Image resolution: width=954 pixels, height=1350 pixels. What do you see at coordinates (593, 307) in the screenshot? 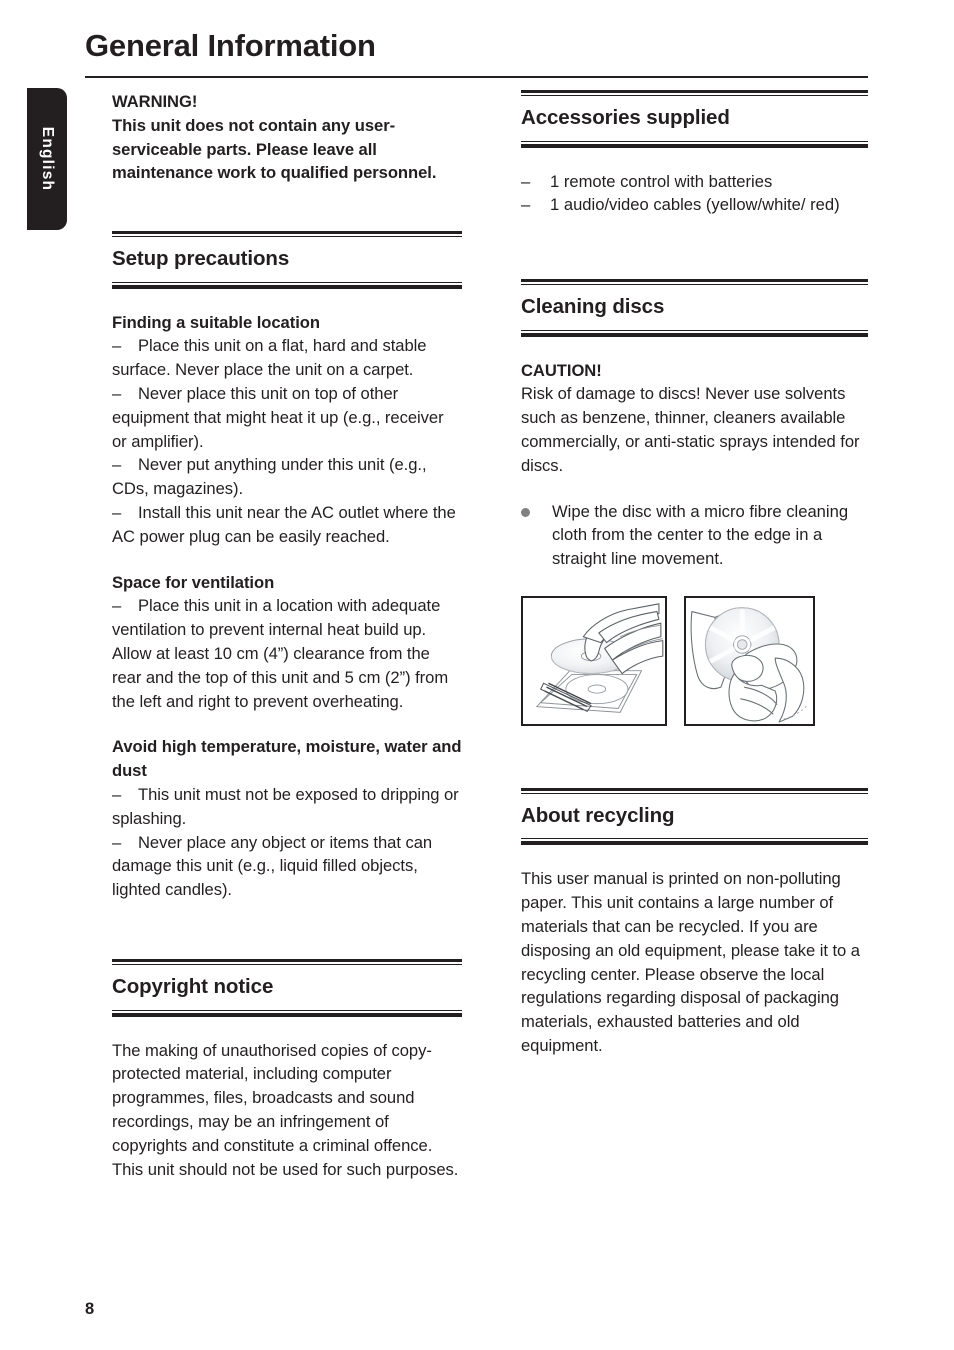
I see `section-title-cleaning-discs: Cleaning discs` at bounding box center [593, 307].